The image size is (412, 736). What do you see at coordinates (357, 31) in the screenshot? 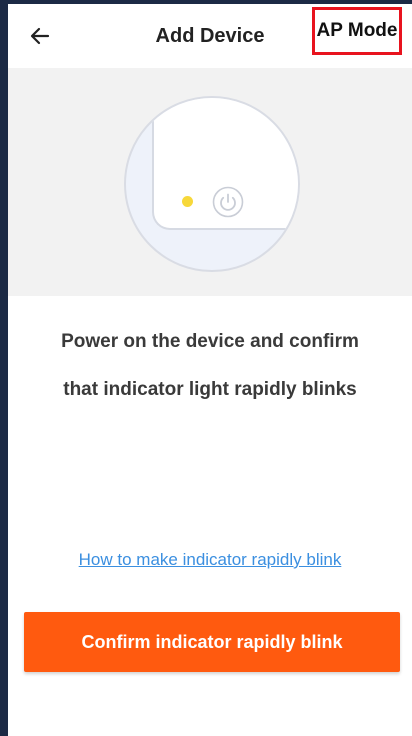
I see `ap-mode-button: AP Mode` at bounding box center [357, 31].